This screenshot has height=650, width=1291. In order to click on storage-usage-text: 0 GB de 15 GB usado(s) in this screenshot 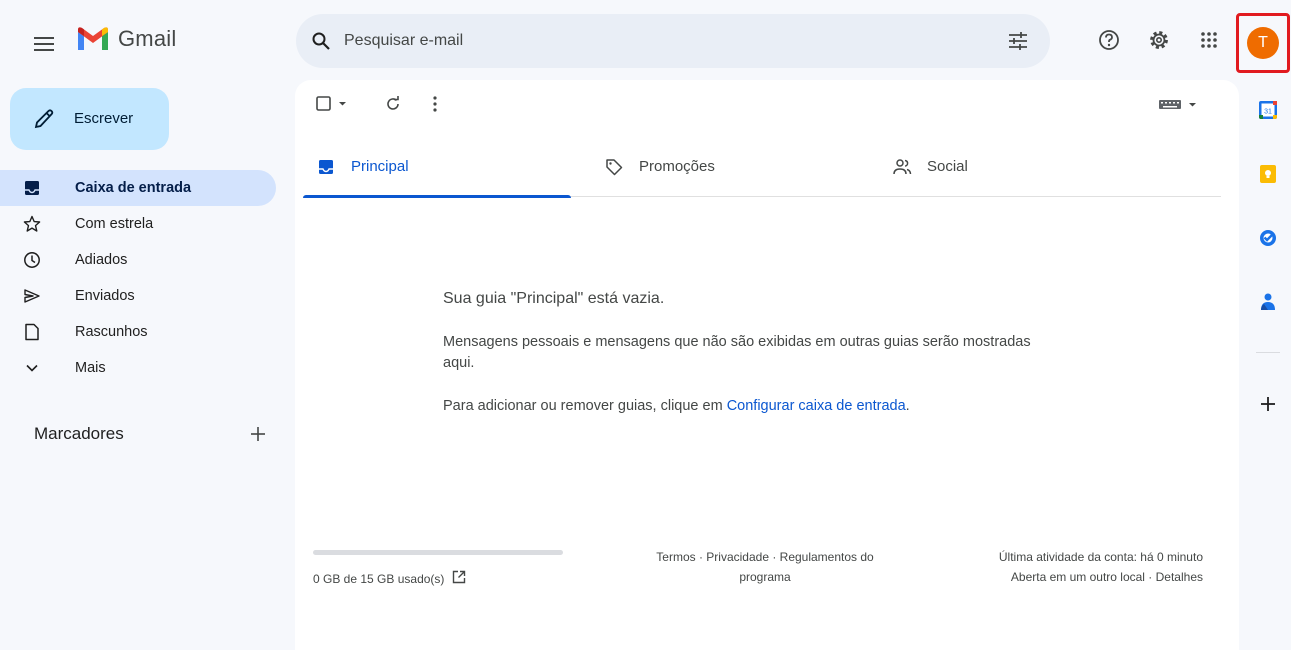, I will do `click(379, 578)`.